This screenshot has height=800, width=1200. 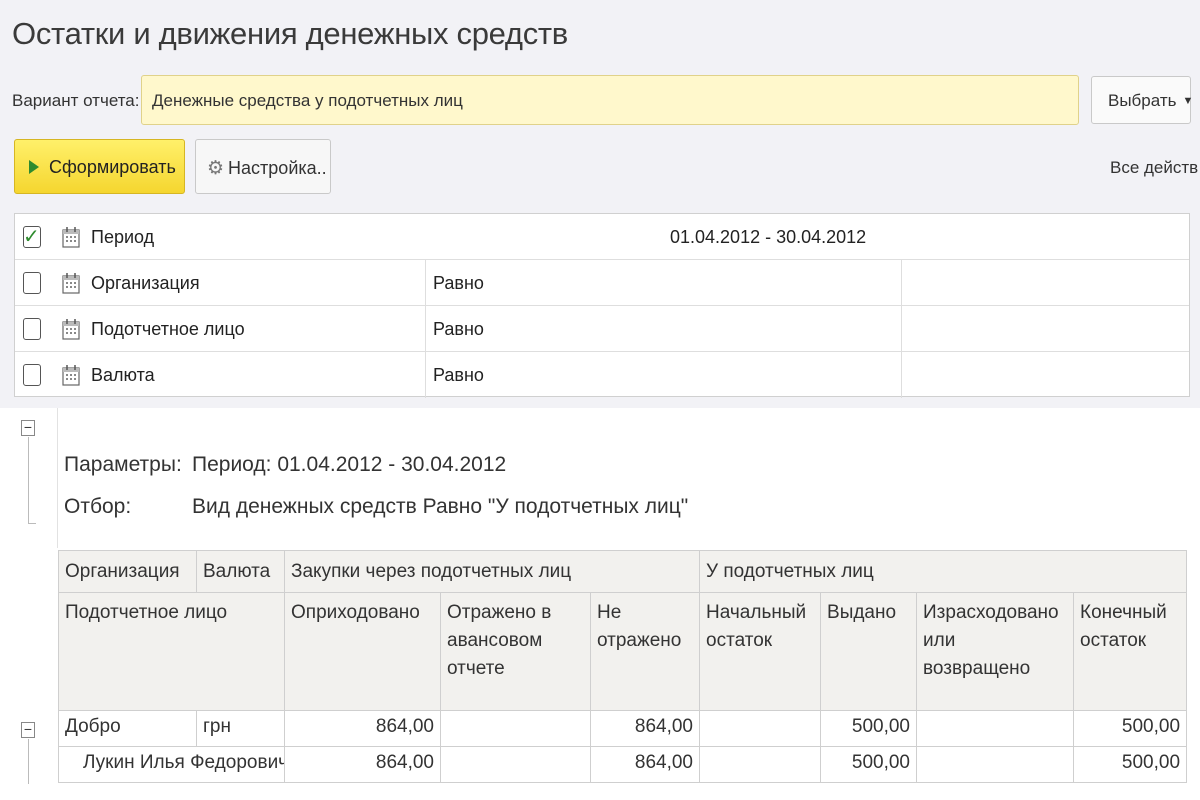 I want to click on table-row: Добро грн 864,00 864,00 500,00 500,00, so click(x=623, y=728).